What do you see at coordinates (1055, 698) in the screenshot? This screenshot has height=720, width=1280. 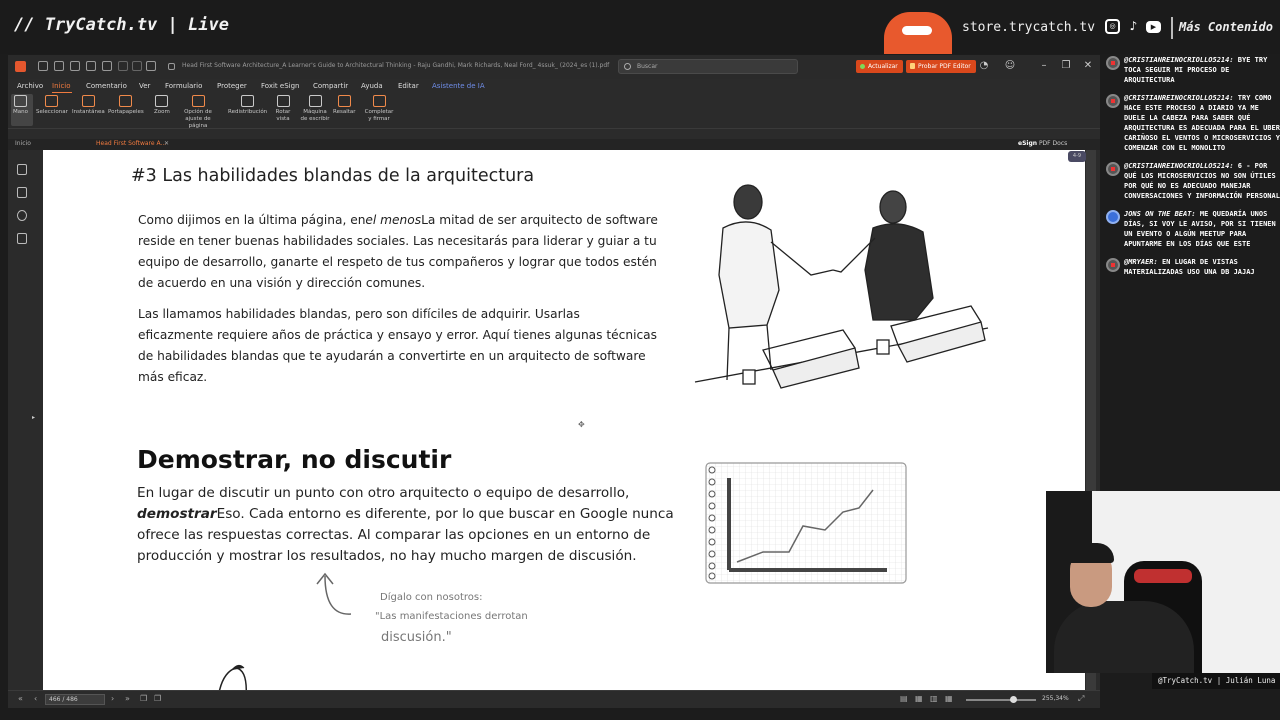 I see `zoom-value: 255,34%` at bounding box center [1055, 698].